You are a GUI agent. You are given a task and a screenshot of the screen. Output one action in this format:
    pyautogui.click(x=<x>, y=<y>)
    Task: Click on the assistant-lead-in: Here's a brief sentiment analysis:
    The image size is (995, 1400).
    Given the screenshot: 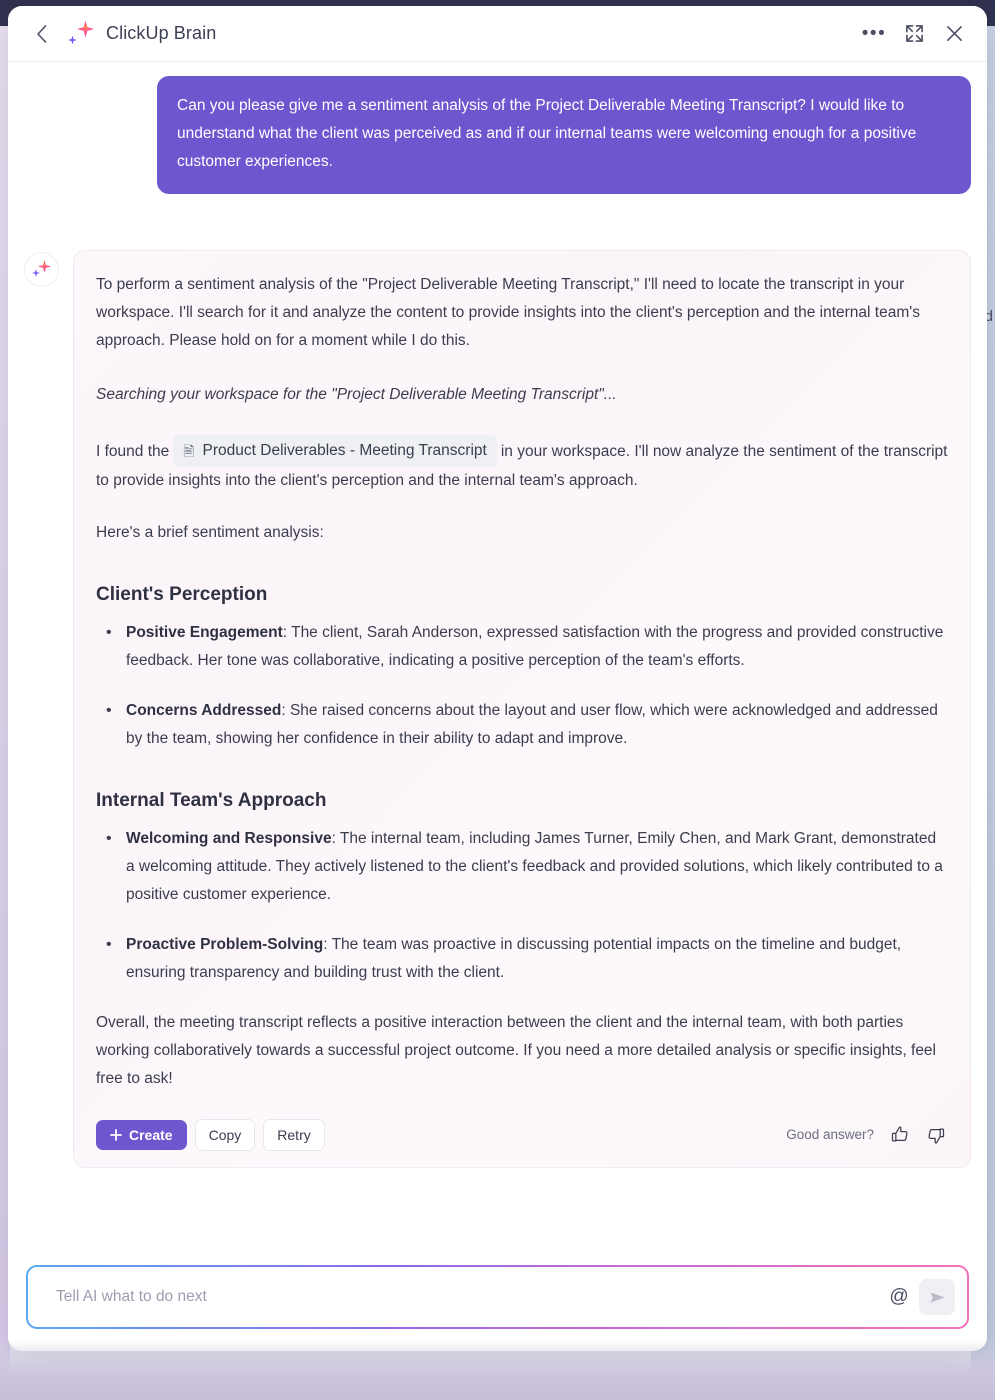 What is the action you would take?
    pyautogui.click(x=210, y=532)
    